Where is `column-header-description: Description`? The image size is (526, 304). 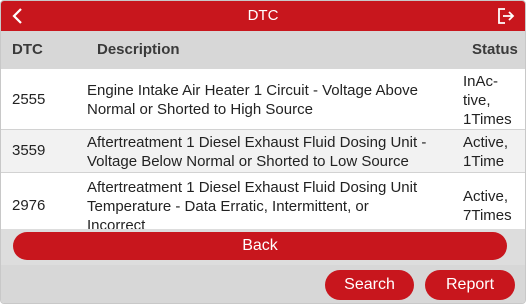 column-header-description: Description is located at coordinates (138, 49).